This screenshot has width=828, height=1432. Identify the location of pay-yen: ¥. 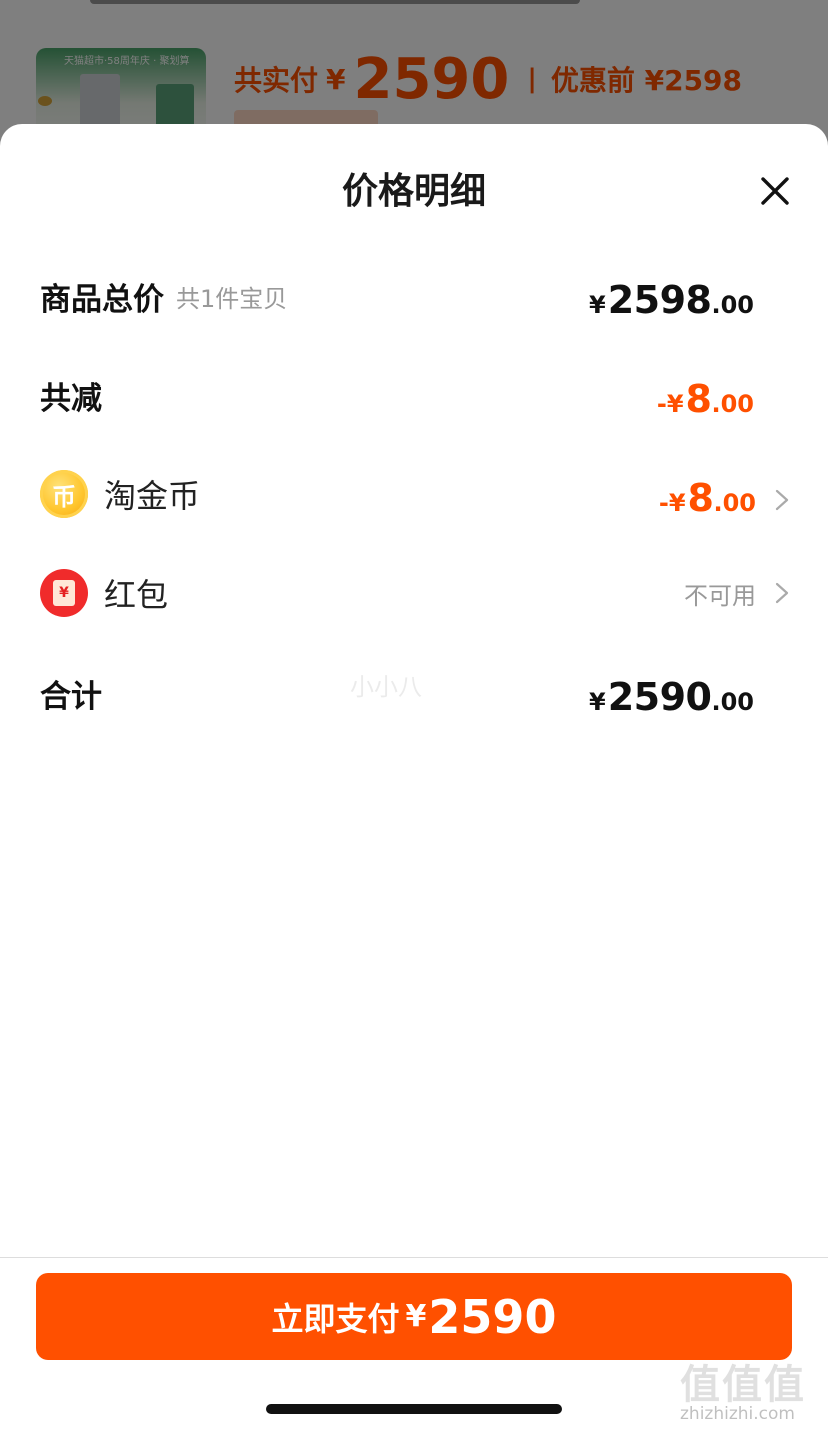
(416, 1316).